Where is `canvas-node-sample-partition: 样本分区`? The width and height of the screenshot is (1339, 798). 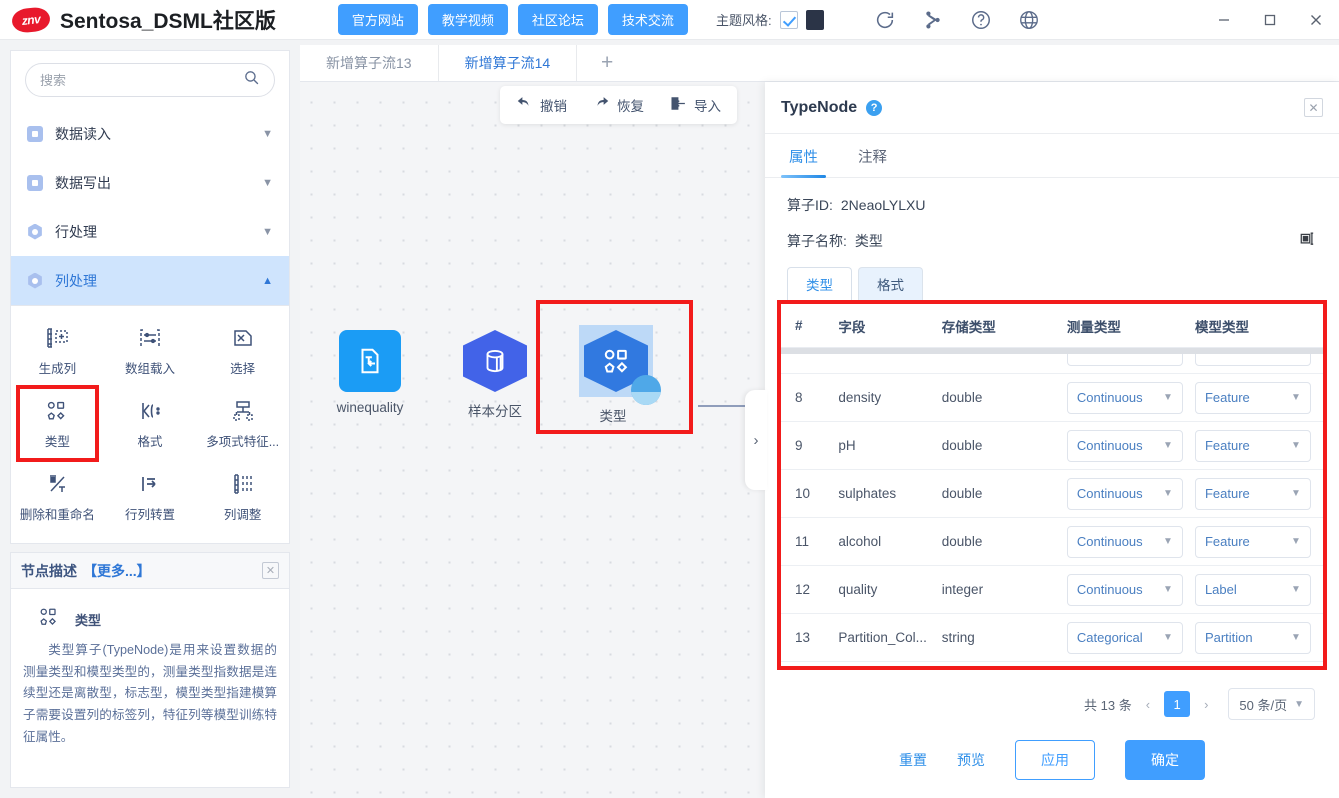 canvas-node-sample-partition: 样本分区 is located at coordinates (495, 375).